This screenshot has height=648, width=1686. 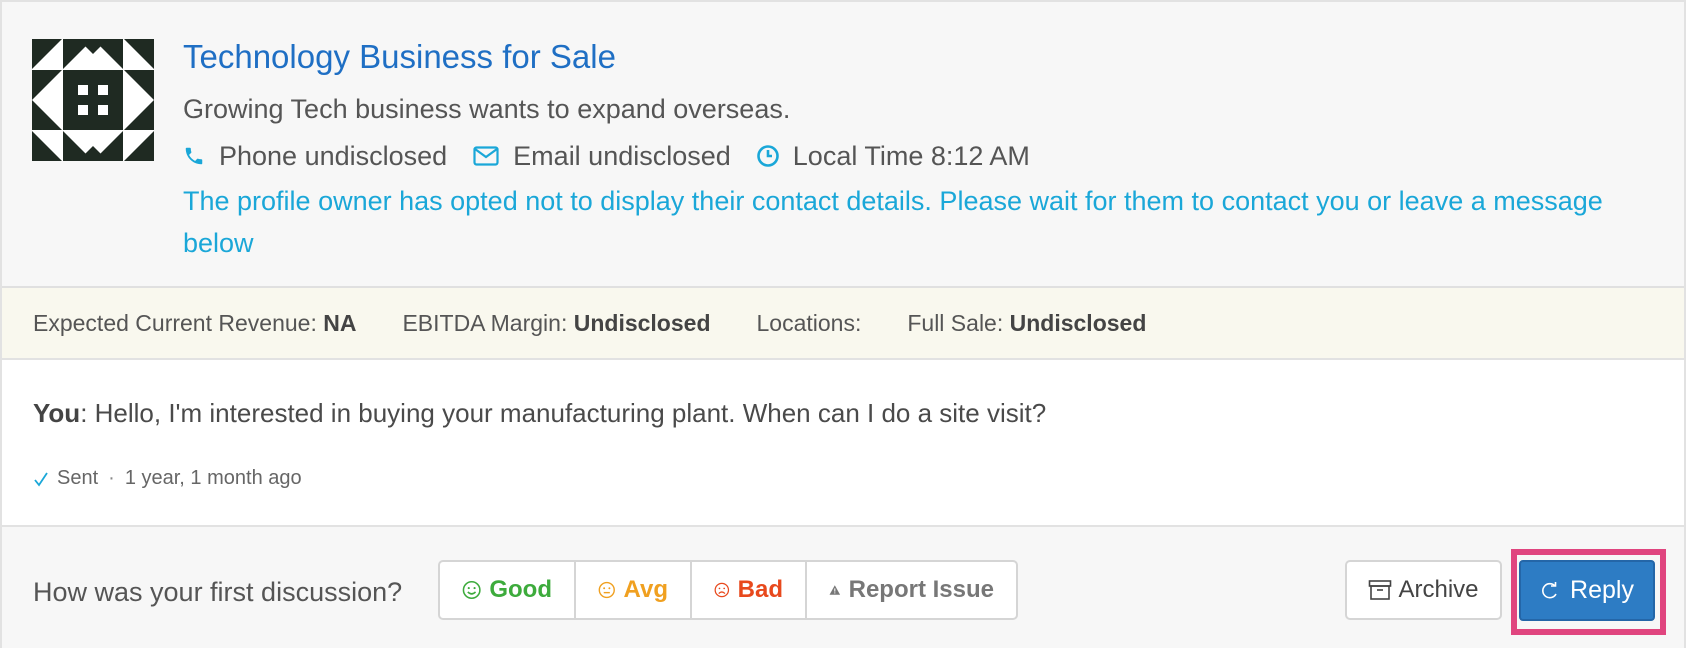 I want to click on feedback-question: How was your first discussion?, so click(x=218, y=592).